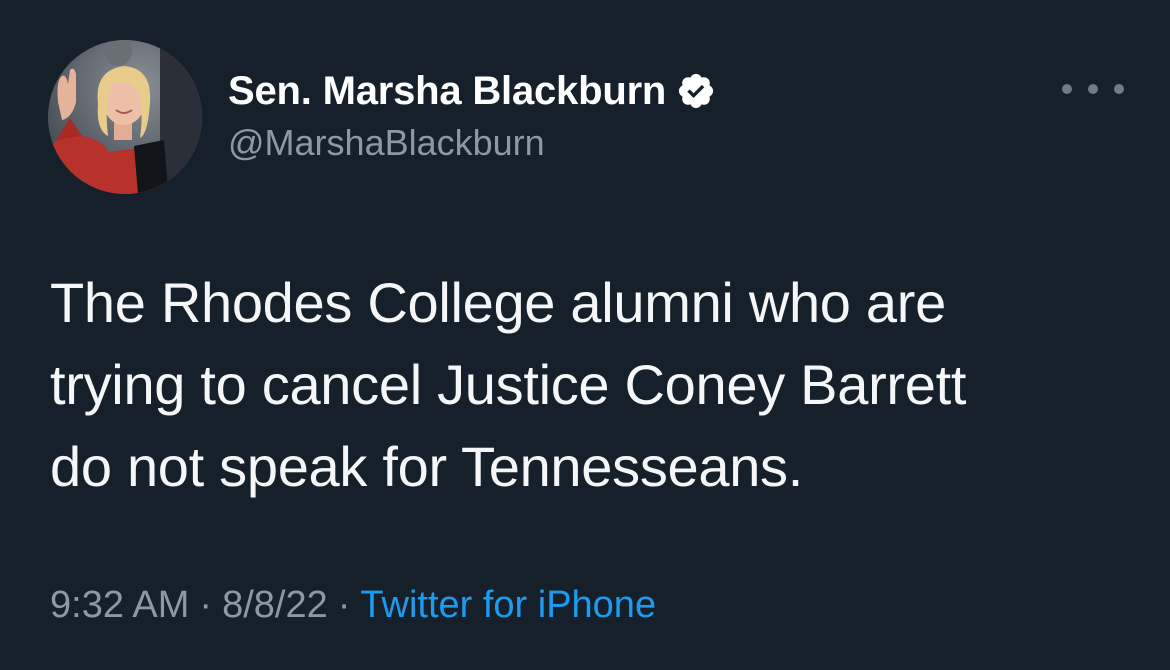 The height and width of the screenshot is (670, 1170). I want to click on tweet-text-line: trying to cancel Justice Coney Barrett, so click(508, 384).